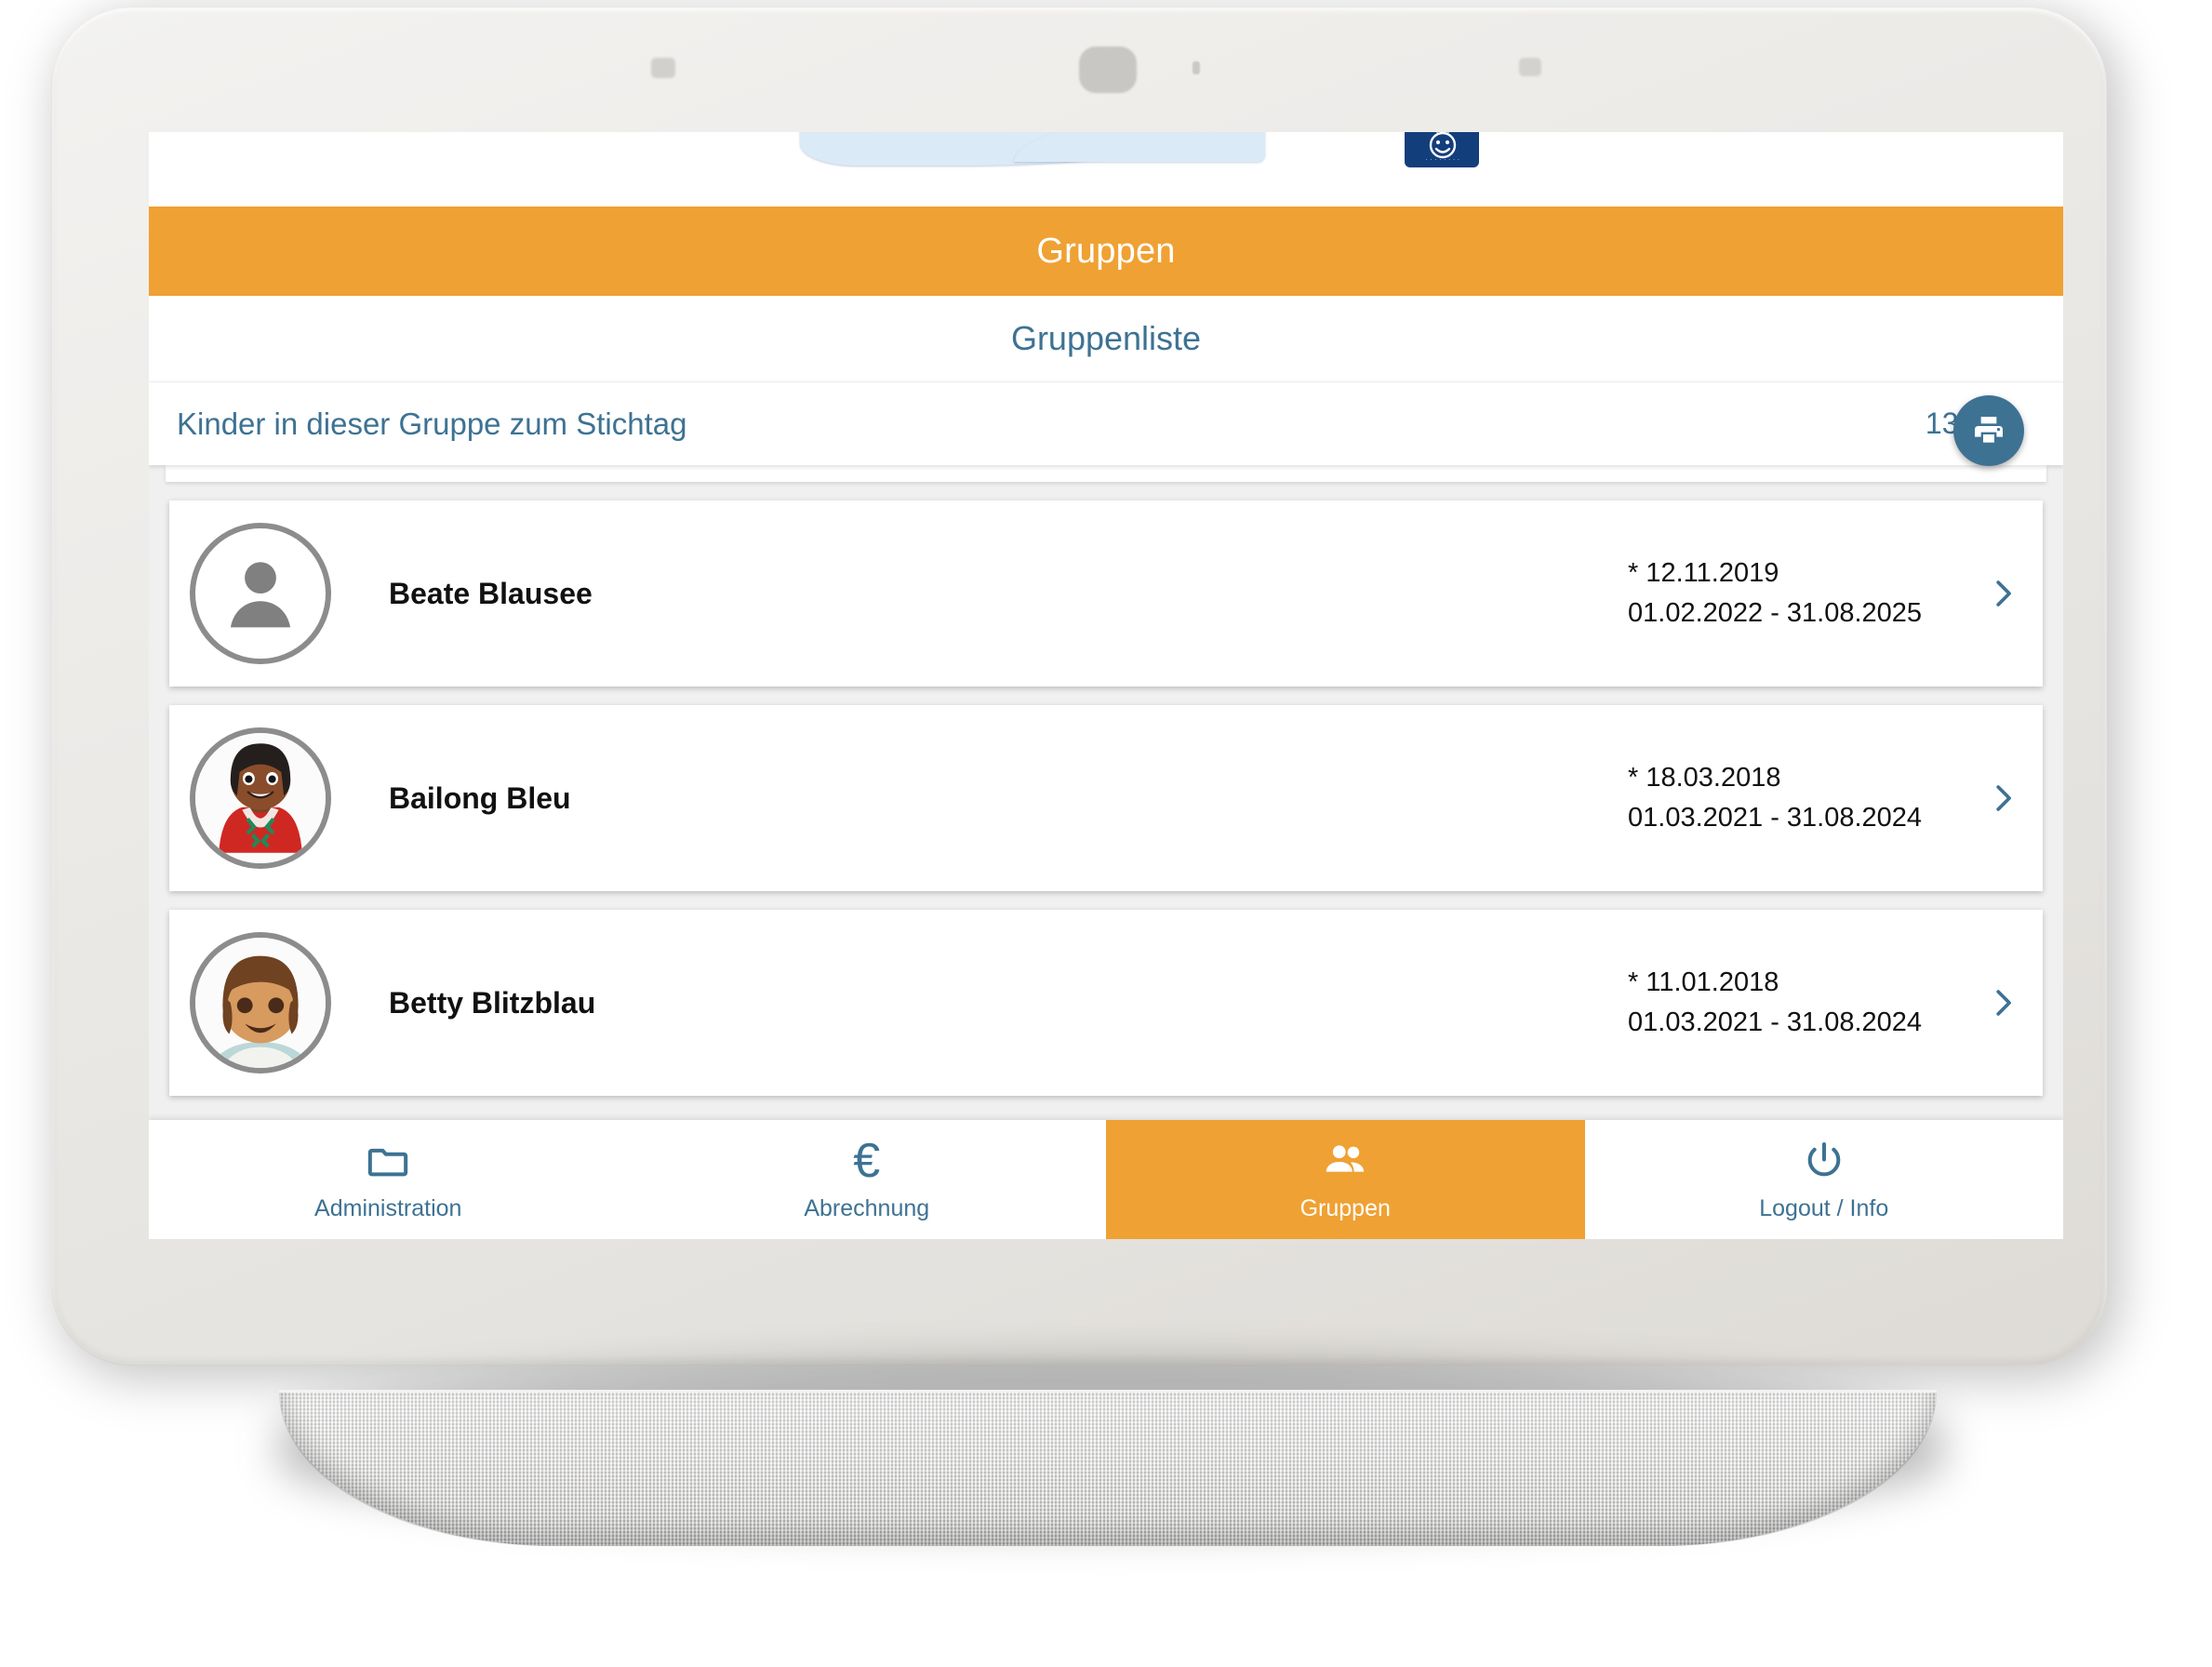 Image resolution: width=2212 pixels, height=1667 pixels. I want to click on nav-label: Logout / Info, so click(1824, 1207).